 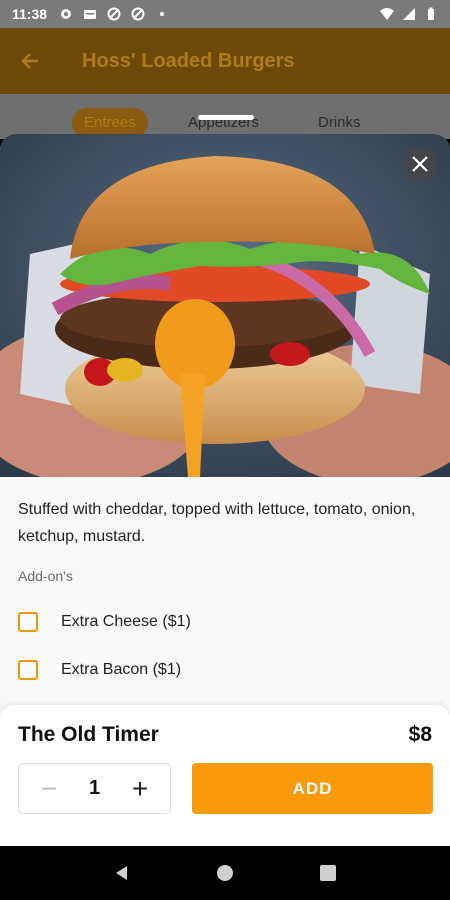 I want to click on addon-label: Extra Bacon ($1), so click(x=121, y=669).